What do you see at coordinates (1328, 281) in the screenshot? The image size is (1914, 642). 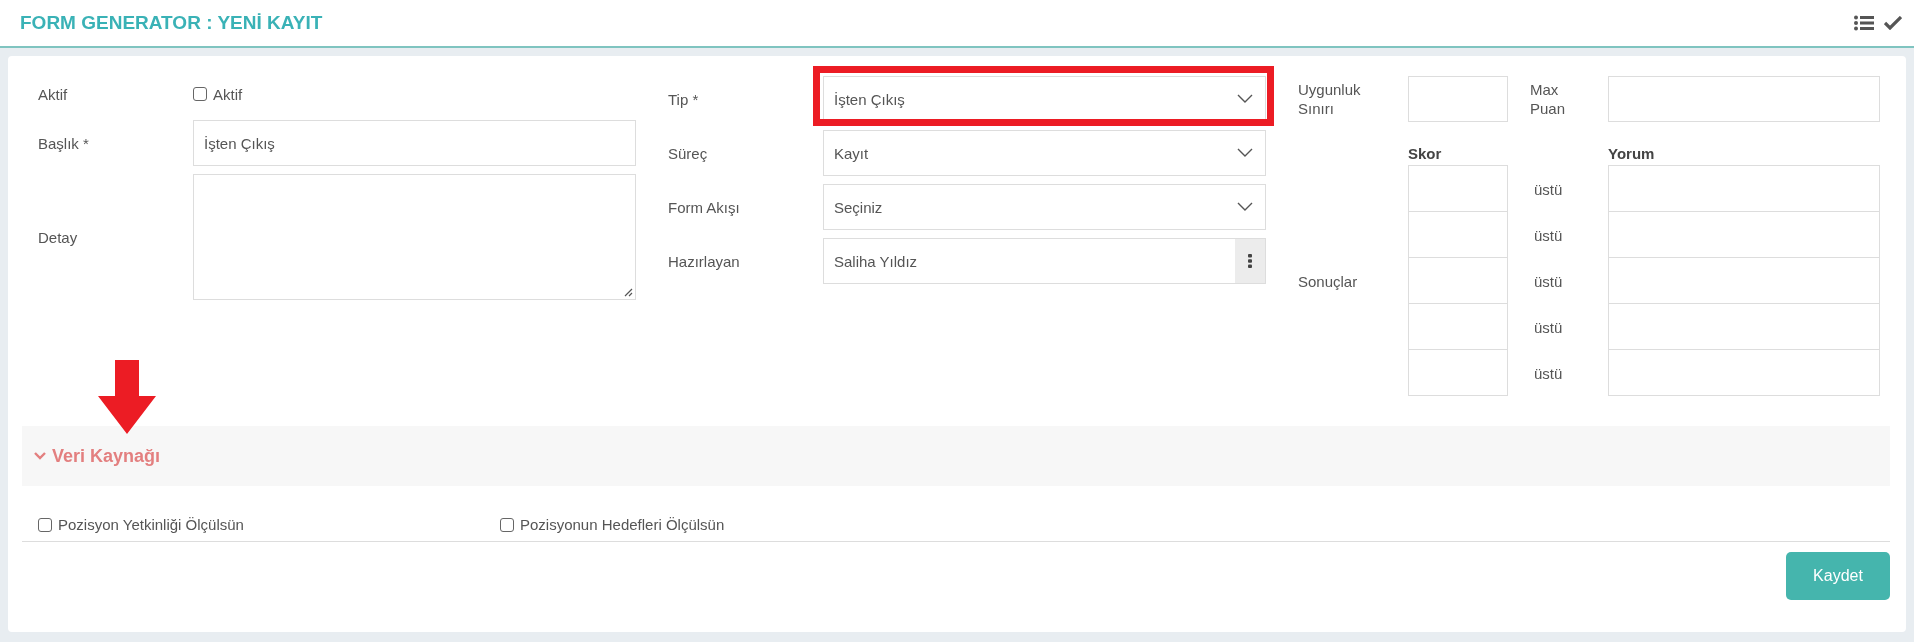 I see `field-label: Sonuçlar` at bounding box center [1328, 281].